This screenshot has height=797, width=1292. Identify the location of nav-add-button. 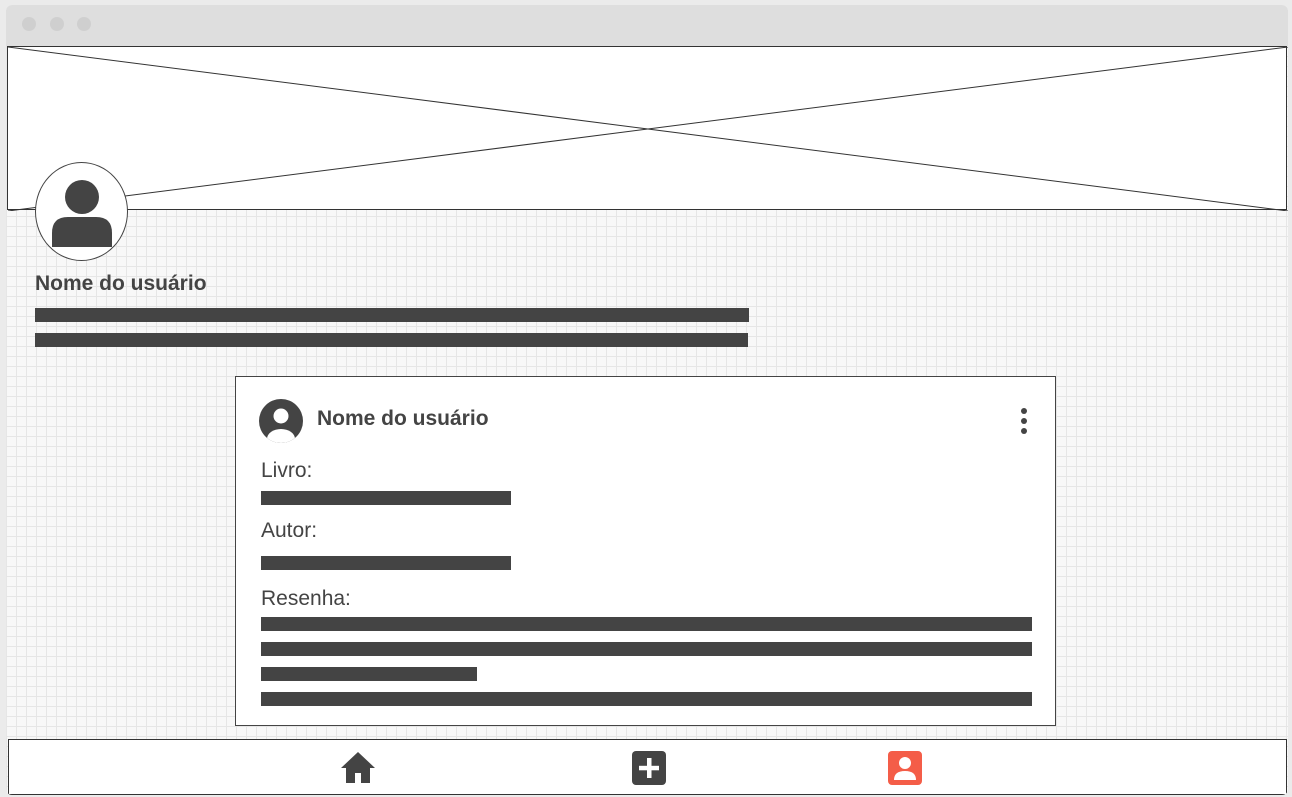
(649, 768).